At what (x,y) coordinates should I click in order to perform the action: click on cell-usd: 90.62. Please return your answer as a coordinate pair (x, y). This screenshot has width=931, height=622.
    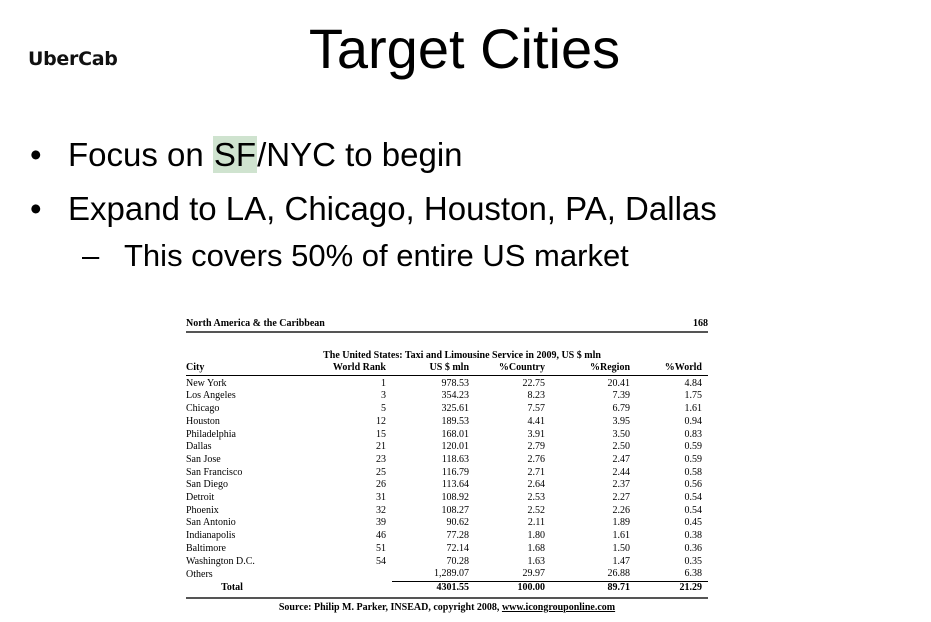
    Looking at the image, I should click on (458, 523).